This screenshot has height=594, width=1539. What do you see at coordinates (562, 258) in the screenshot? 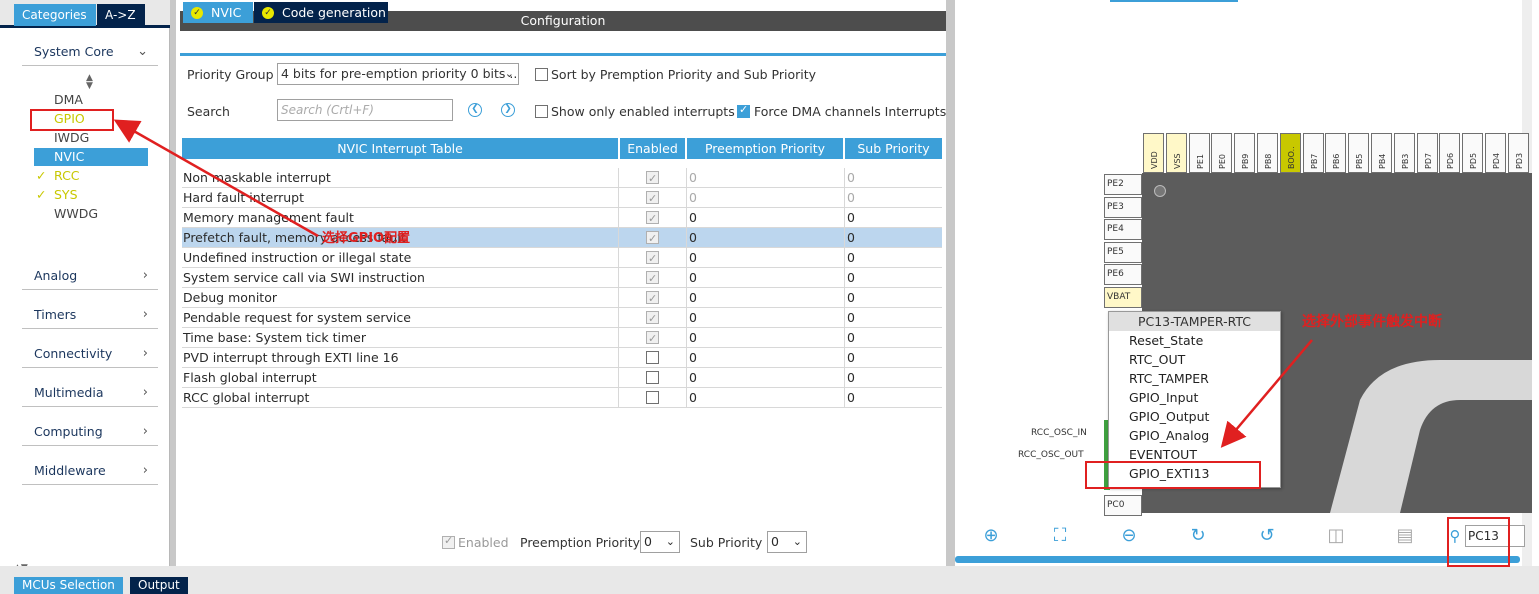
I see `table-row: Undefined instruction or illegal state 00` at bounding box center [562, 258].